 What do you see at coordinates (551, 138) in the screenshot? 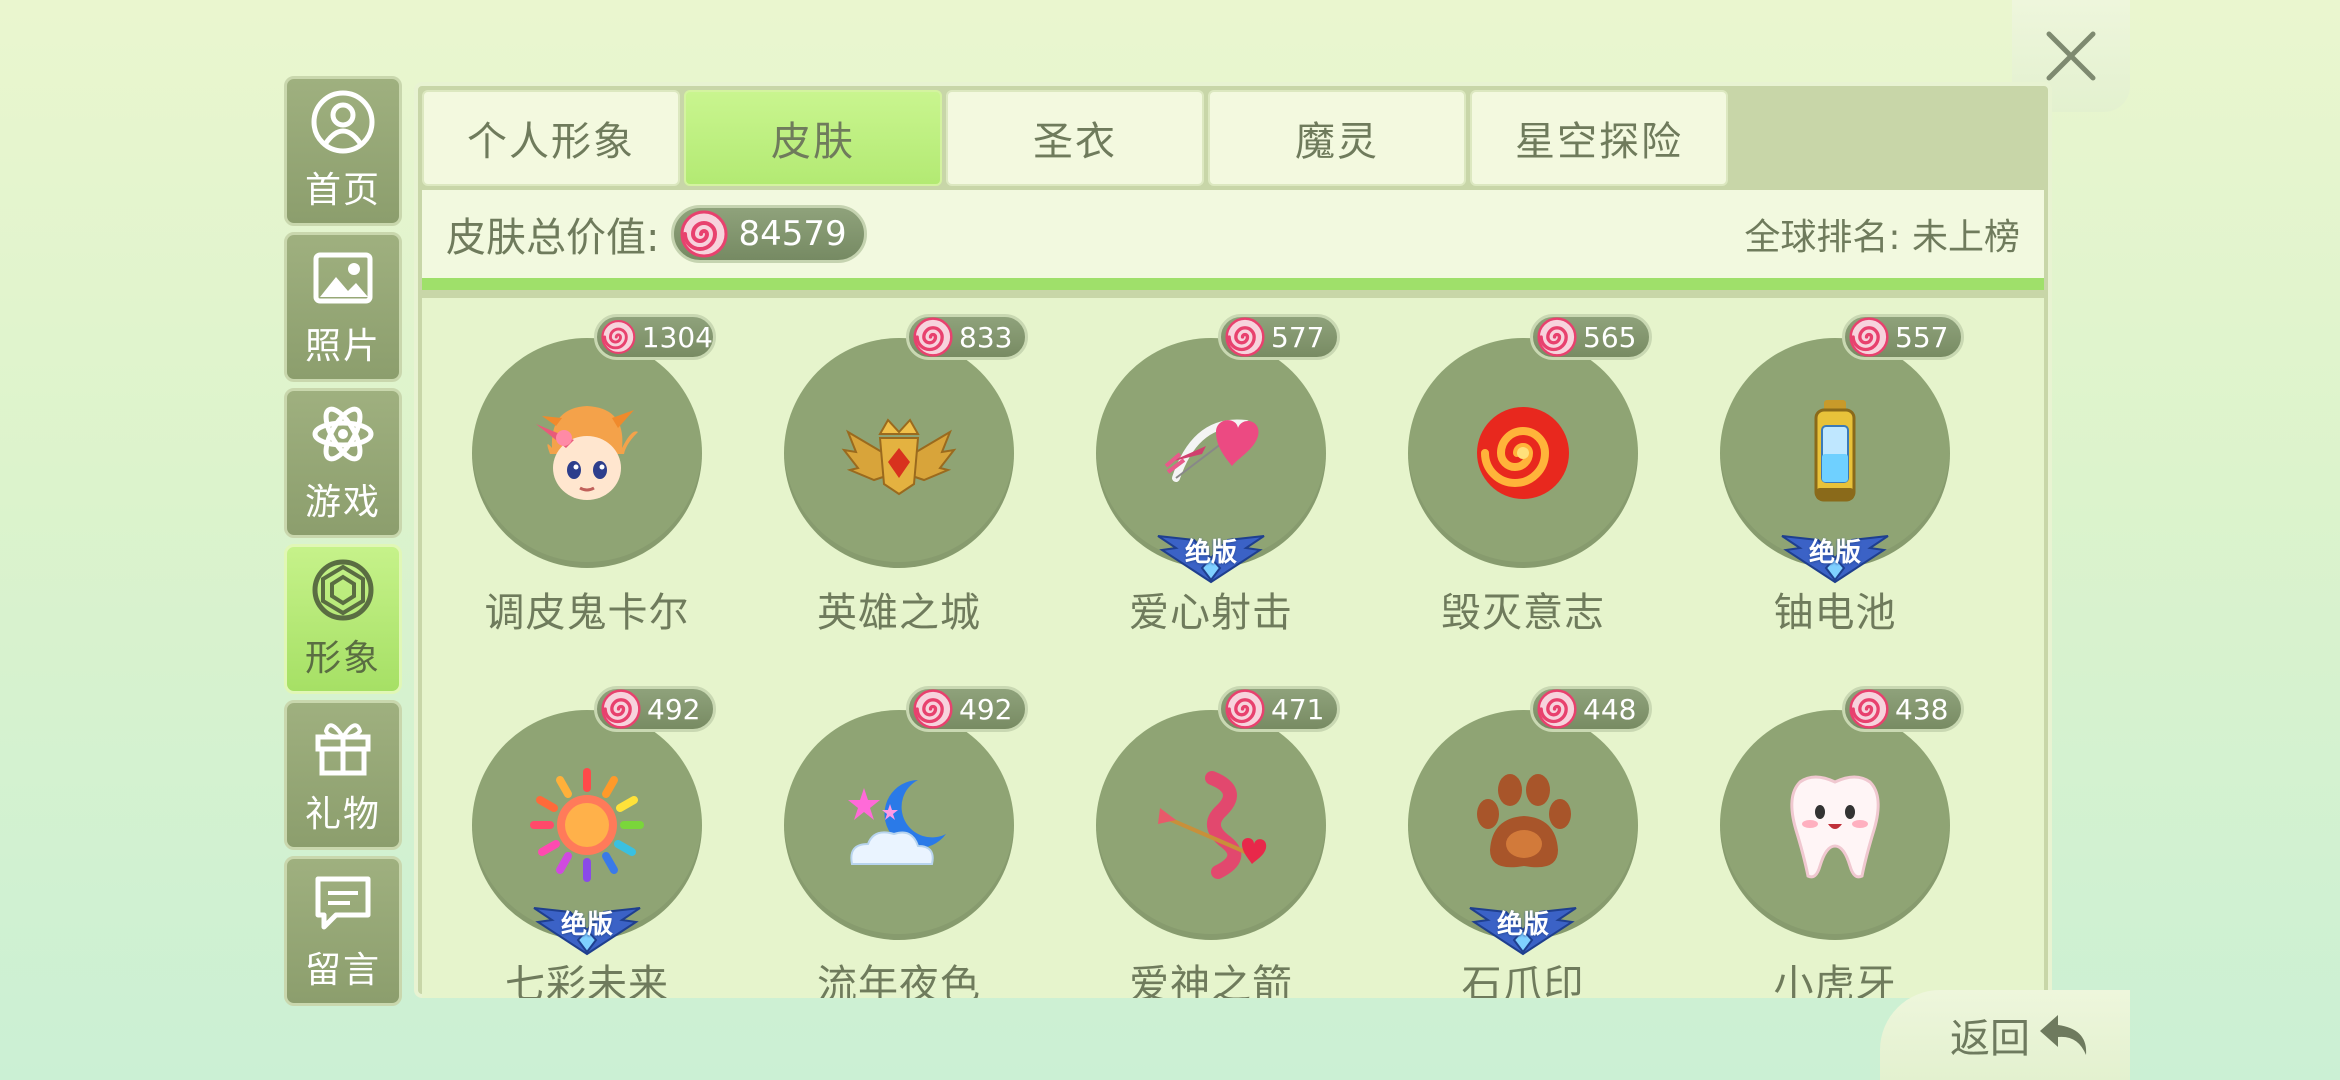
I see `tab-personal-image: 个人形象` at bounding box center [551, 138].